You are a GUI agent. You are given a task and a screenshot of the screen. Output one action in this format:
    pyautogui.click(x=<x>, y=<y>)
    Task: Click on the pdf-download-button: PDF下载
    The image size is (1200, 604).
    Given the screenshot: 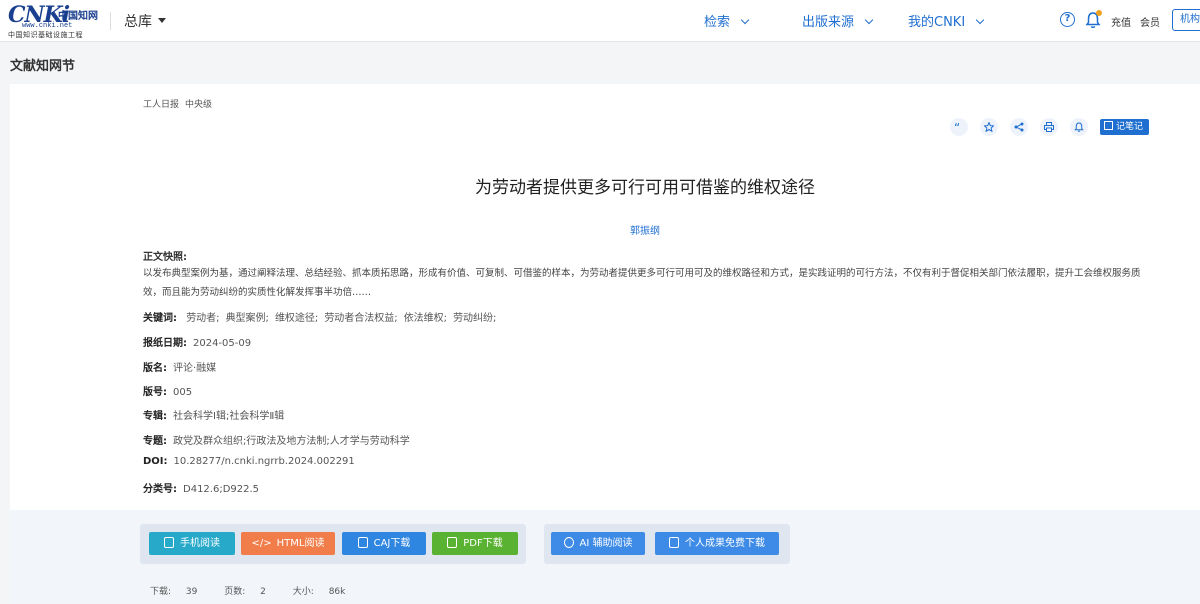 What is the action you would take?
    pyautogui.click(x=475, y=543)
    